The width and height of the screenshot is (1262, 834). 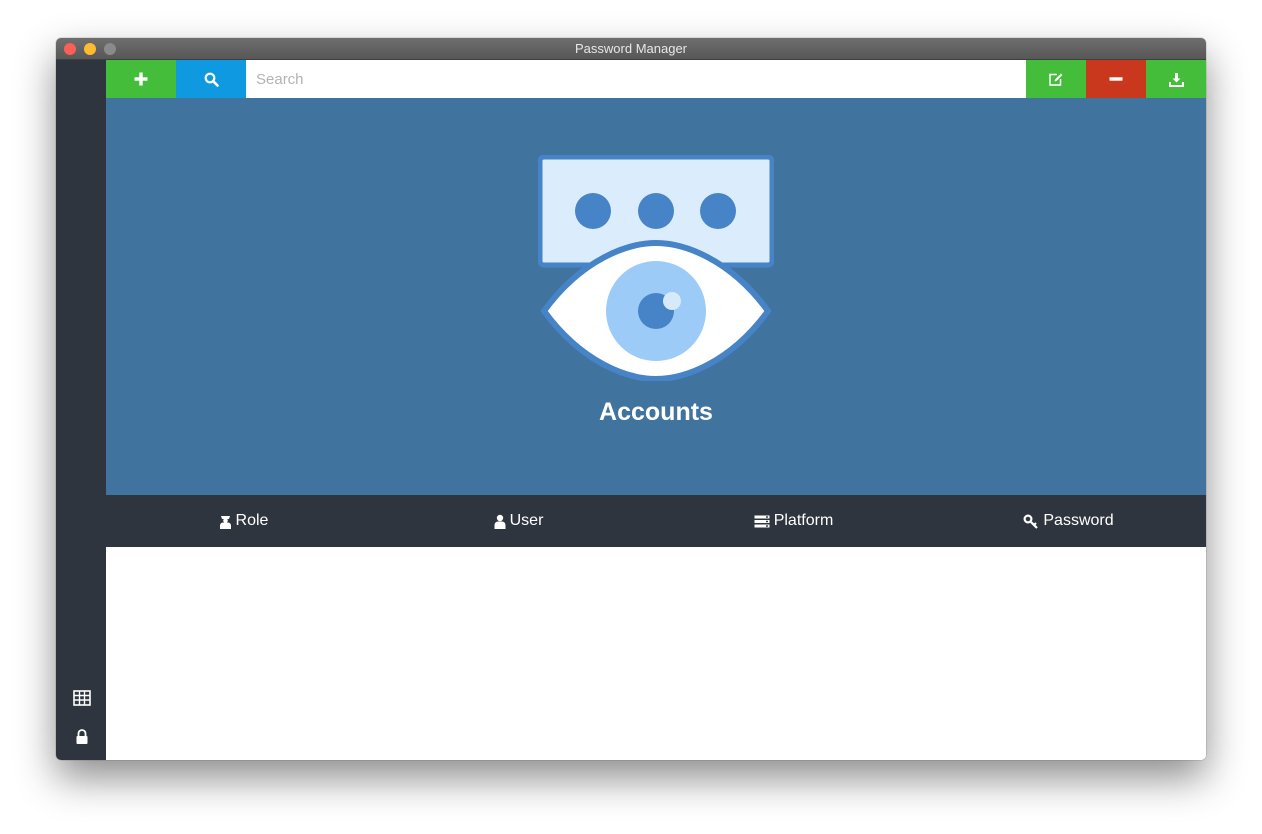 What do you see at coordinates (526, 520) in the screenshot?
I see `column-header-label: User` at bounding box center [526, 520].